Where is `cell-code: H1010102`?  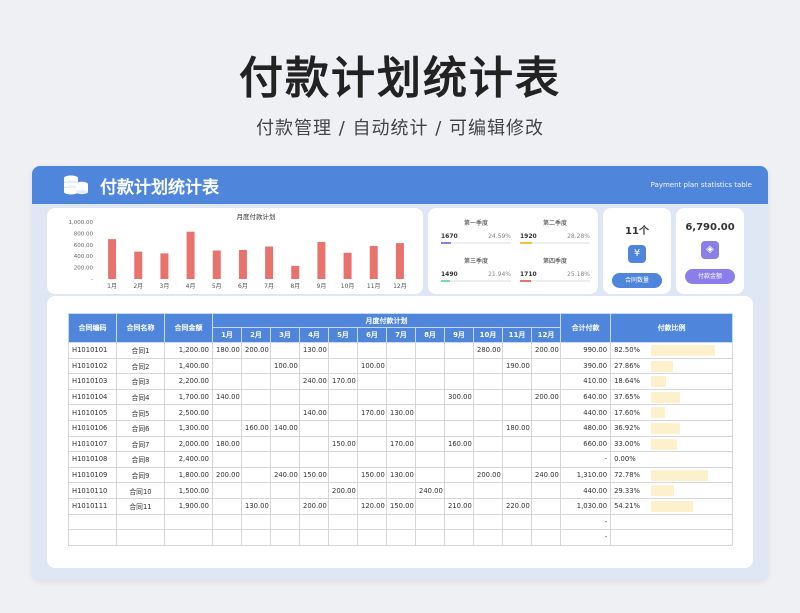
cell-code: H1010102 is located at coordinates (92, 366).